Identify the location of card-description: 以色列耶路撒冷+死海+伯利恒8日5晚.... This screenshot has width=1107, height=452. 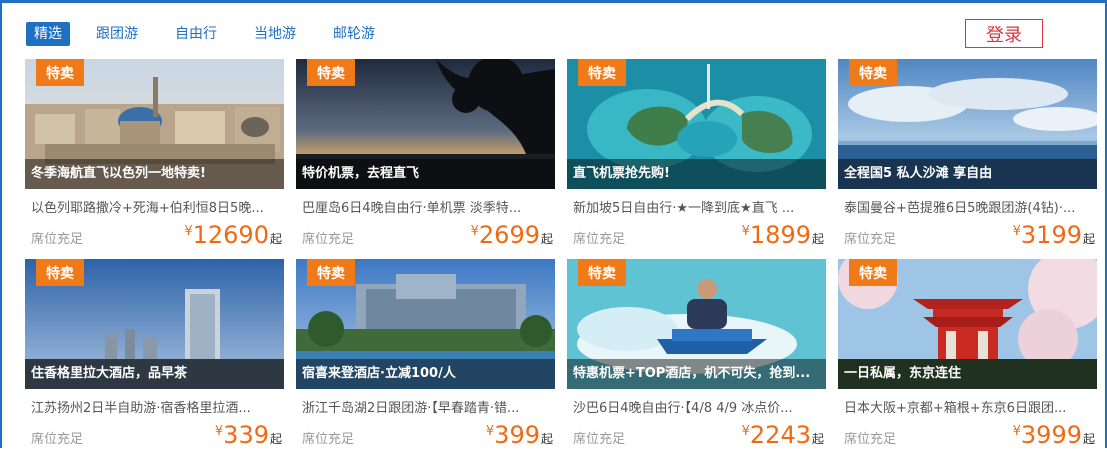
(156, 206).